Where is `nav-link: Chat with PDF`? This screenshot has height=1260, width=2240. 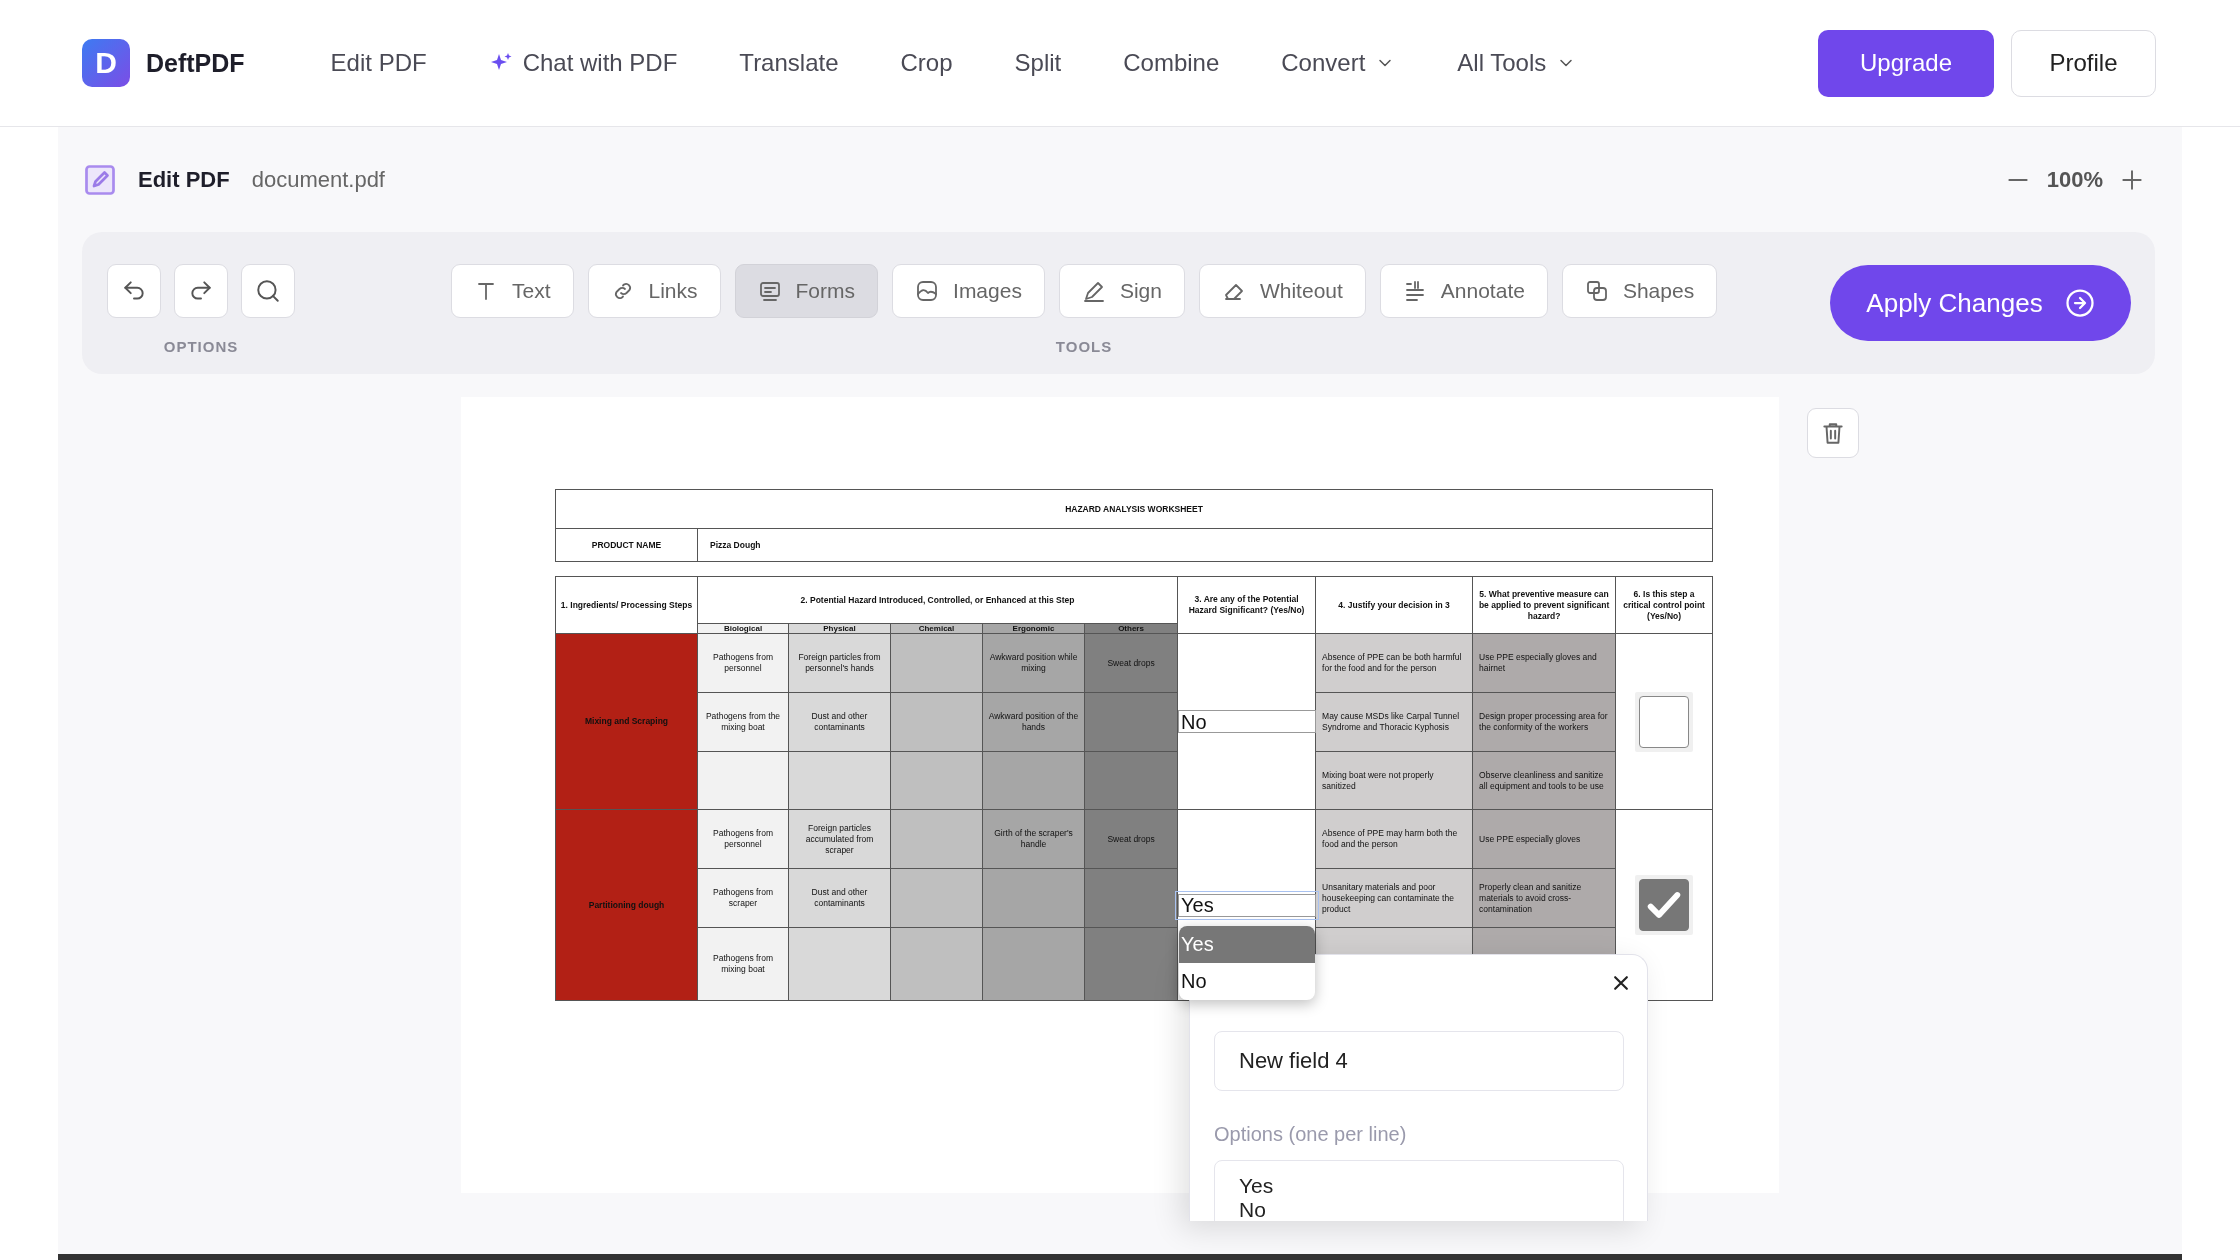
nav-link: Chat with PDF is located at coordinates (583, 63).